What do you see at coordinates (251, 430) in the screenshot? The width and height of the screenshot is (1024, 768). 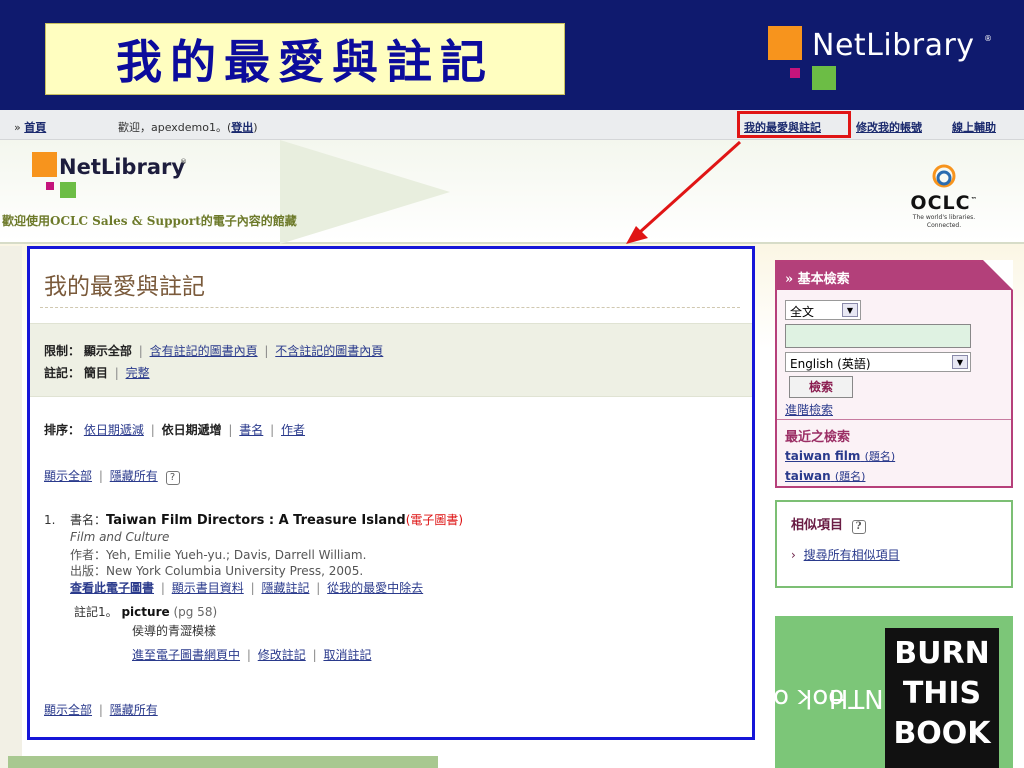 I see `sort-title-link: 書名` at bounding box center [251, 430].